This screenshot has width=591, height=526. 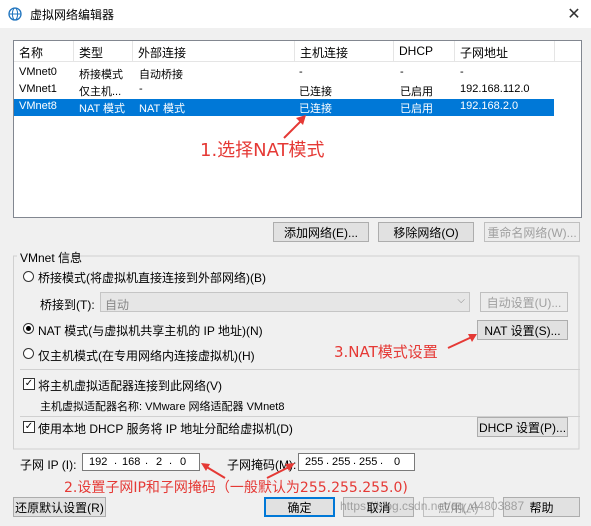 I want to click on bridged-to-value: 自动, so click(x=117, y=305).